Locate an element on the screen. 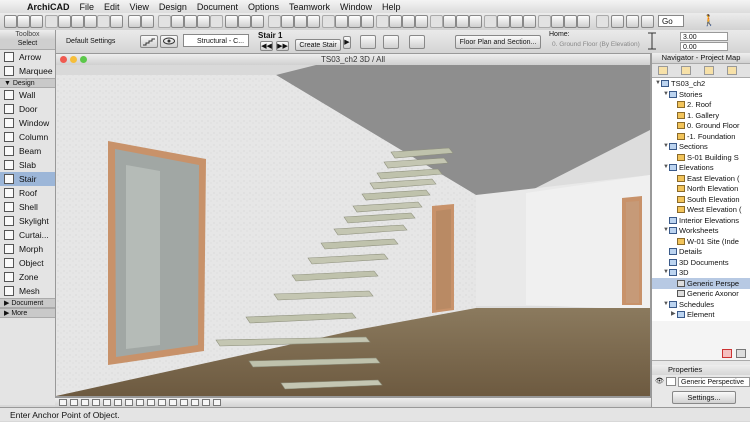 Image resolution: width=750 pixels, height=422 pixels. inject-tool-icon is located at coordinates (147, 21).